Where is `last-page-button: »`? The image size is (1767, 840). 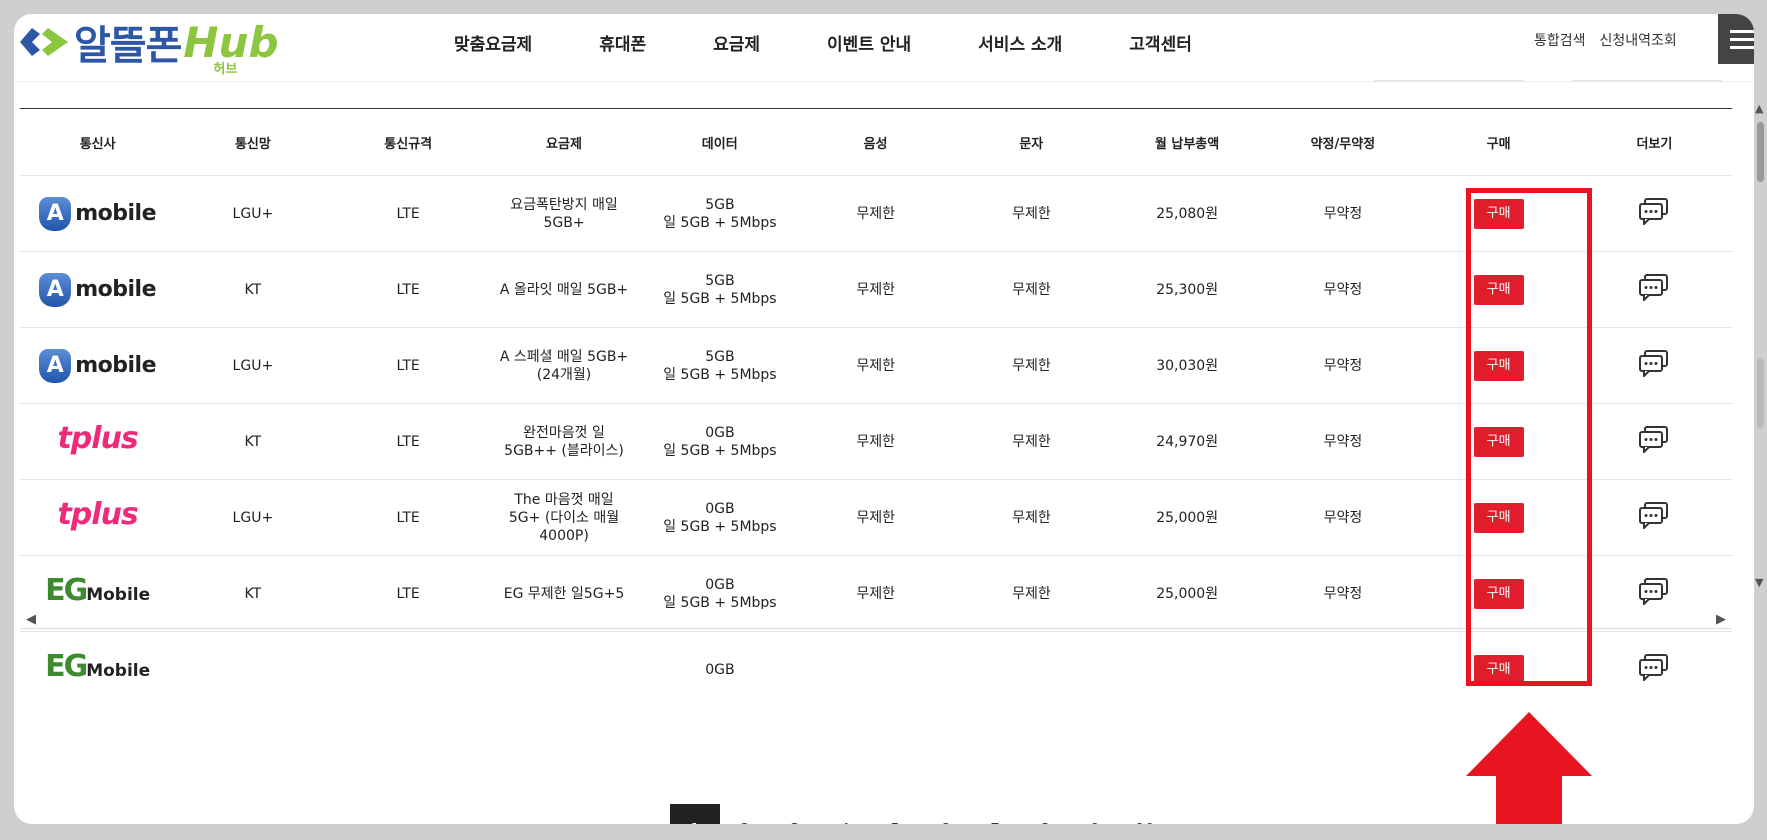 last-page-button: » is located at coordinates (1245, 814).